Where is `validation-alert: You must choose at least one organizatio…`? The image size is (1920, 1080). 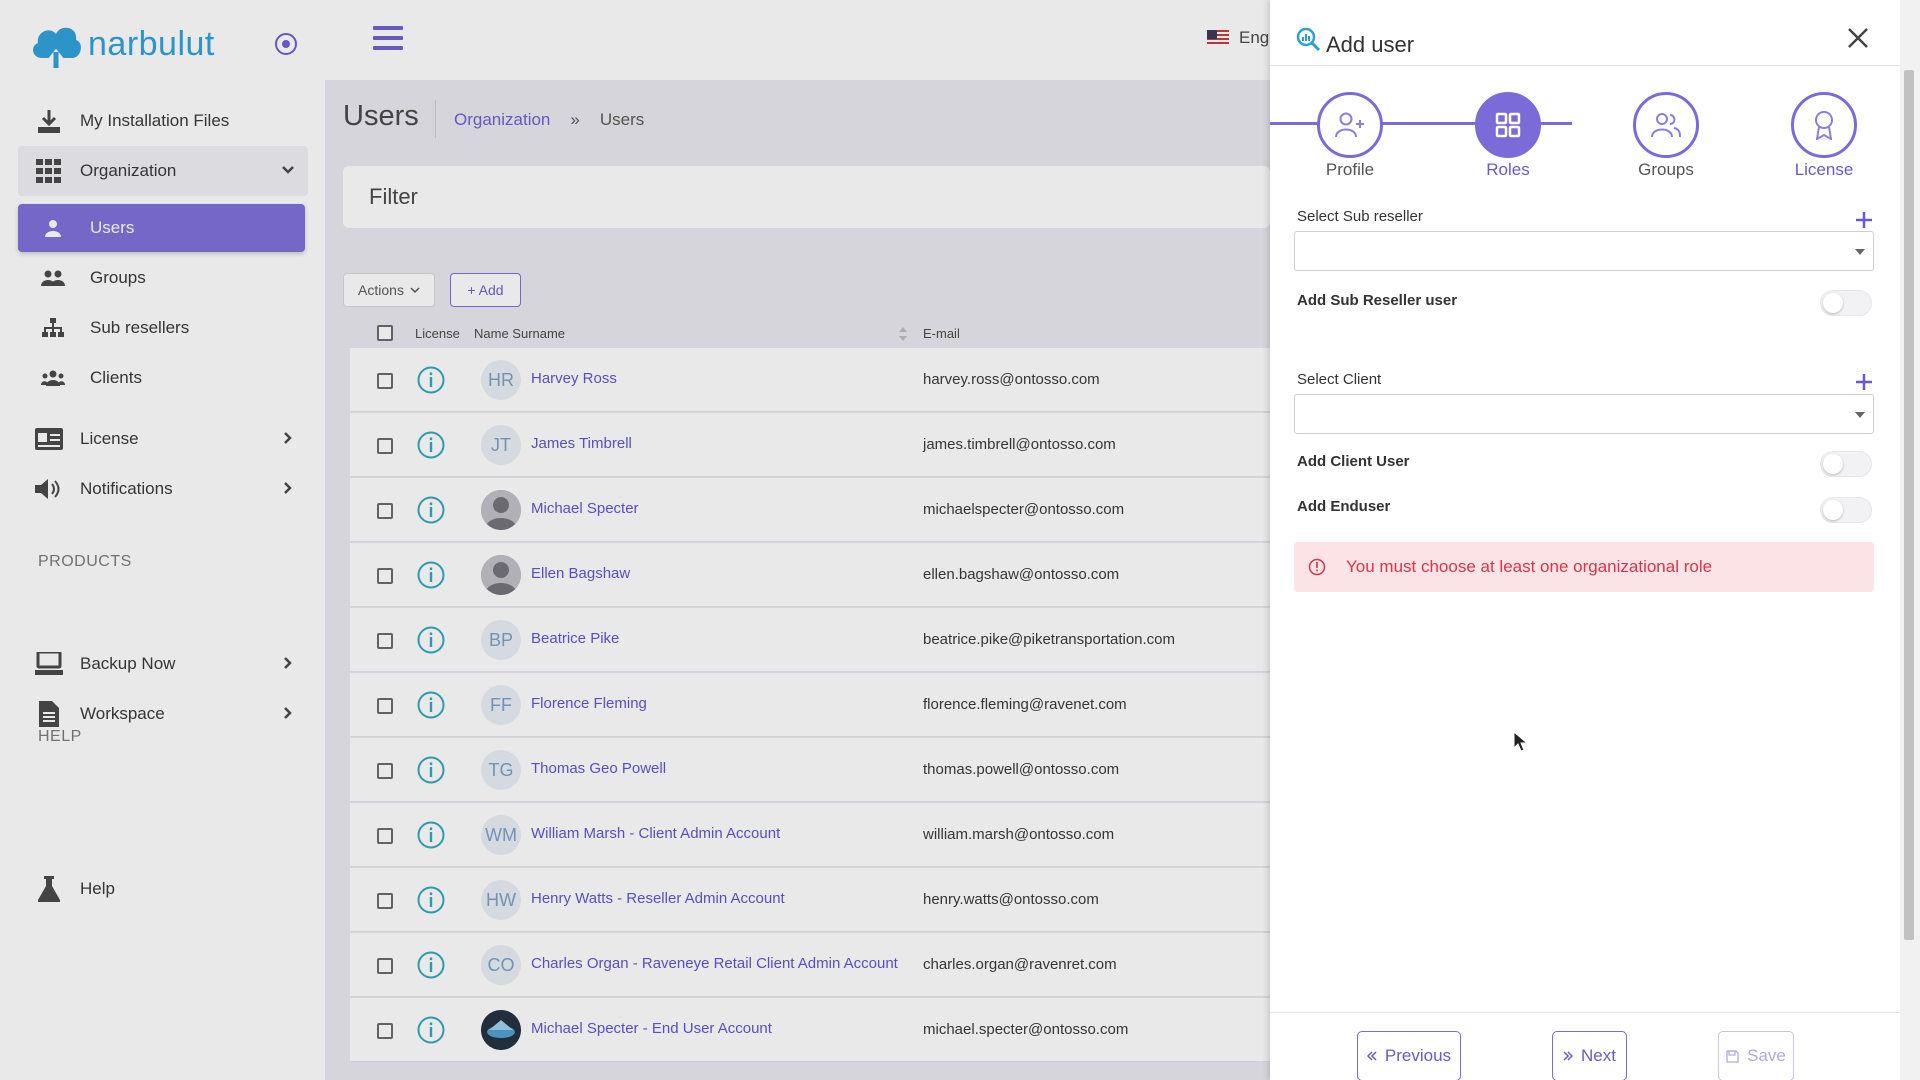 validation-alert: You must choose at least one organizatio… is located at coordinates (1584, 567).